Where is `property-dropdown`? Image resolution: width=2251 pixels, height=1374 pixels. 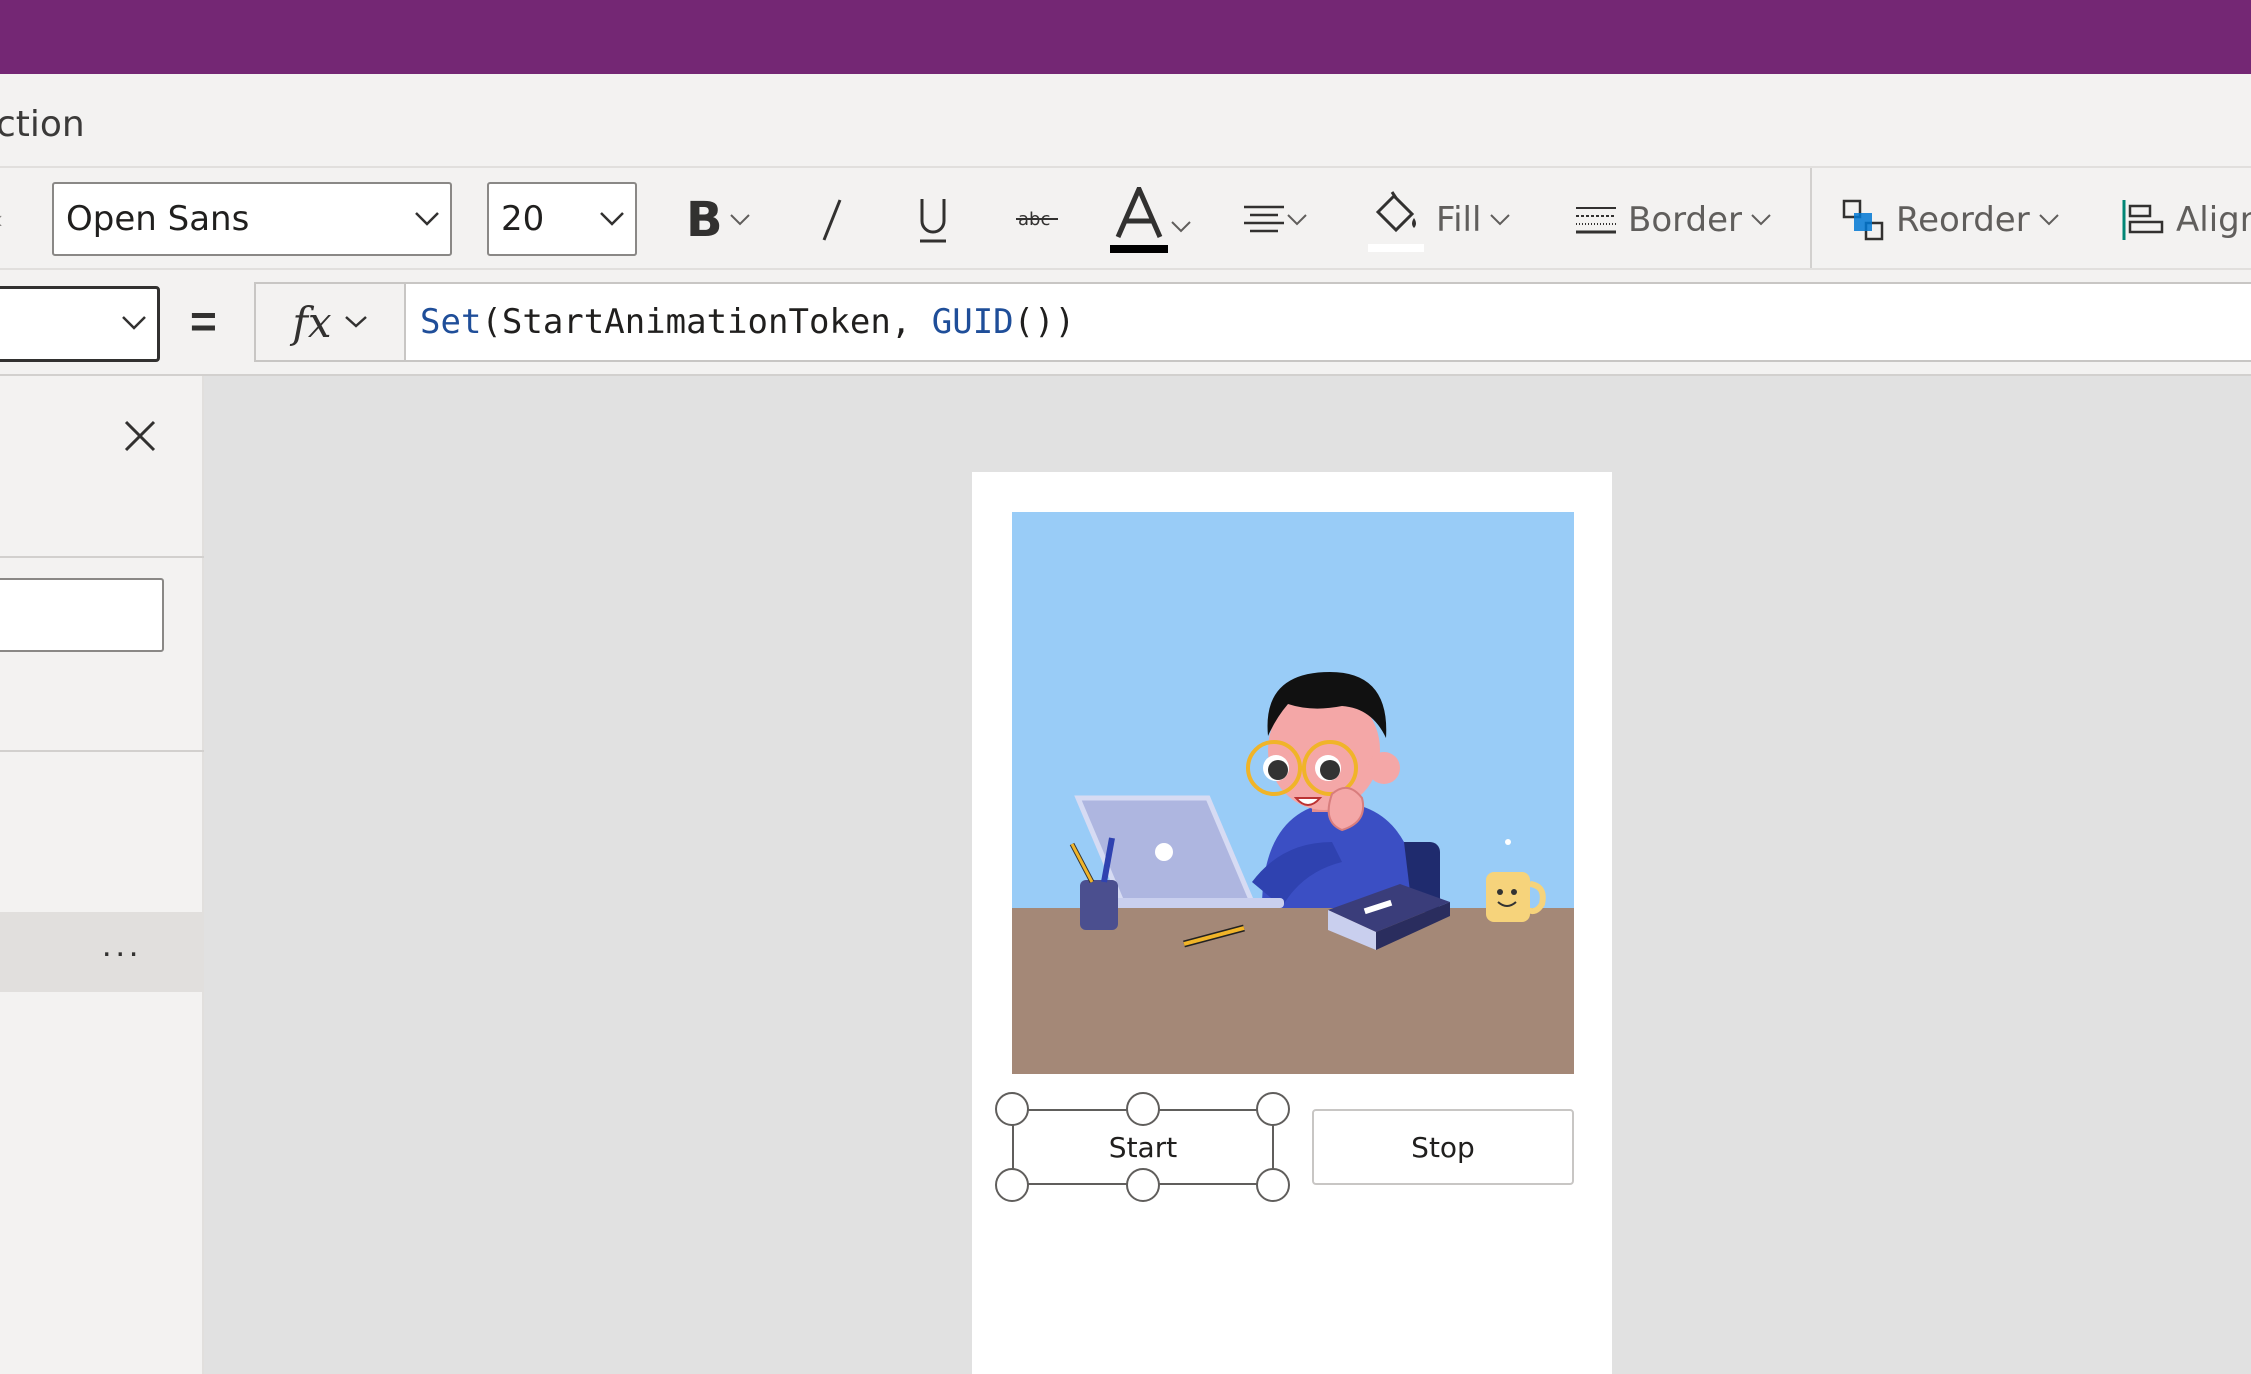
property-dropdown is located at coordinates (80, 324).